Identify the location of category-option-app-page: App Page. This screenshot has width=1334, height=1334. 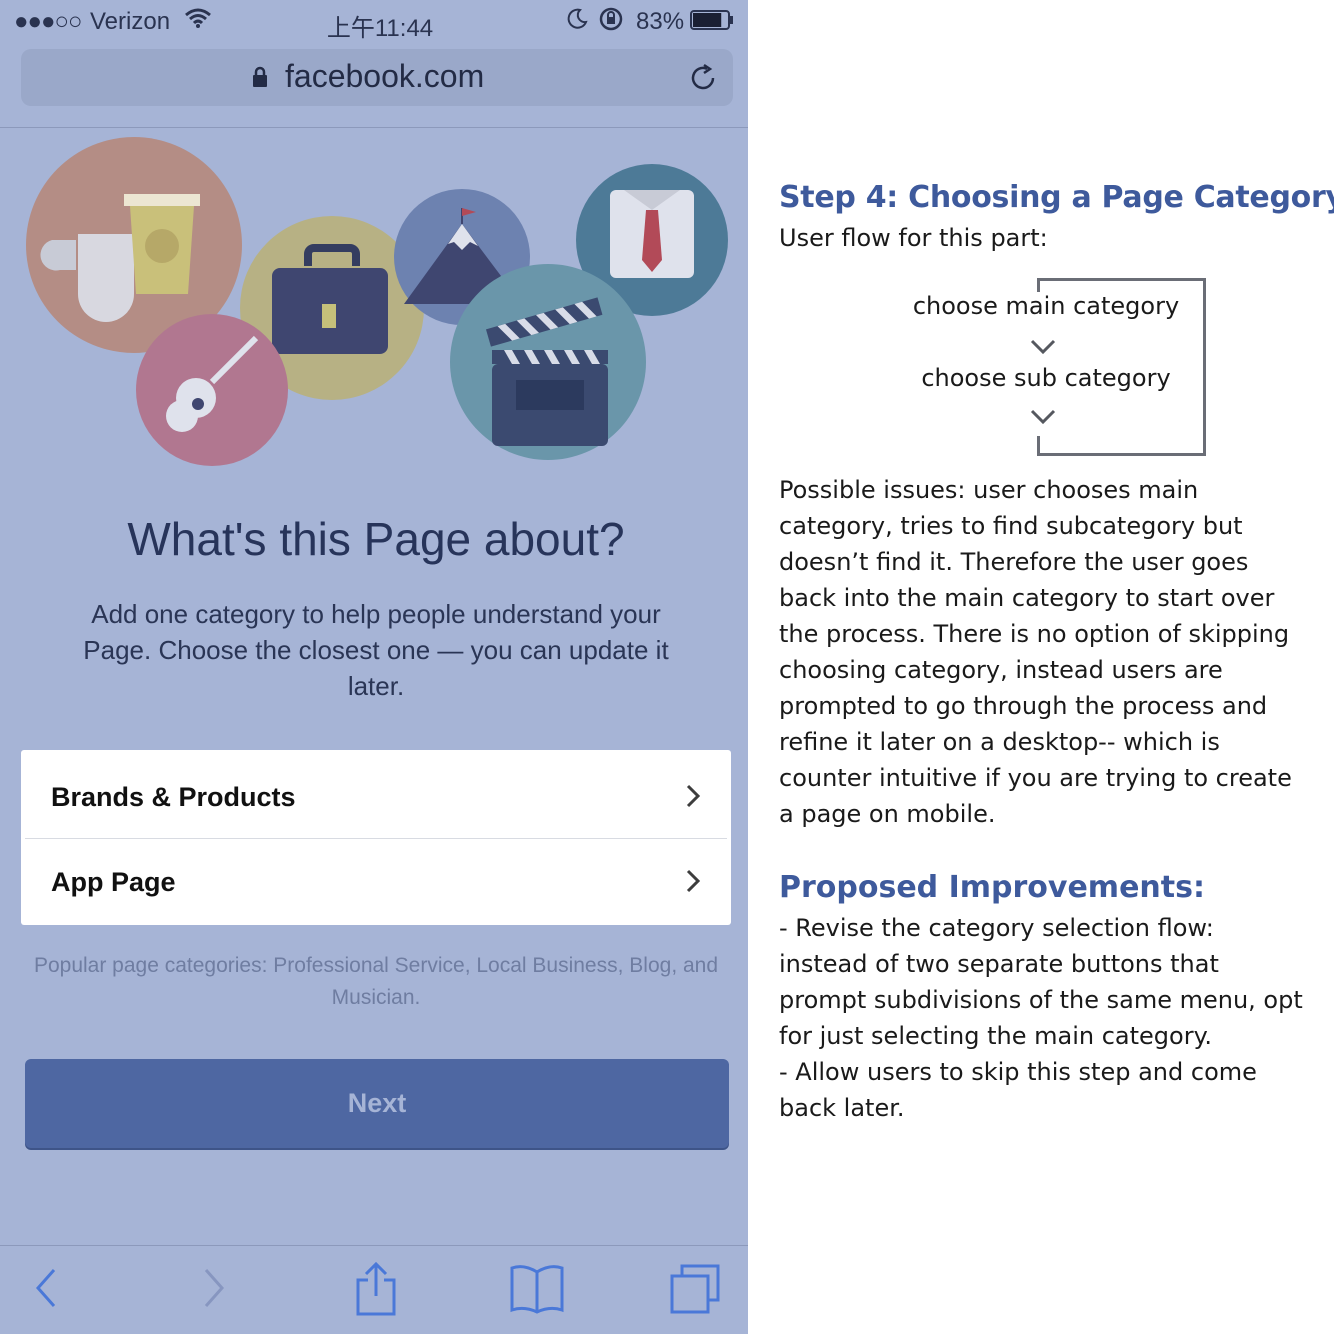
(376, 881).